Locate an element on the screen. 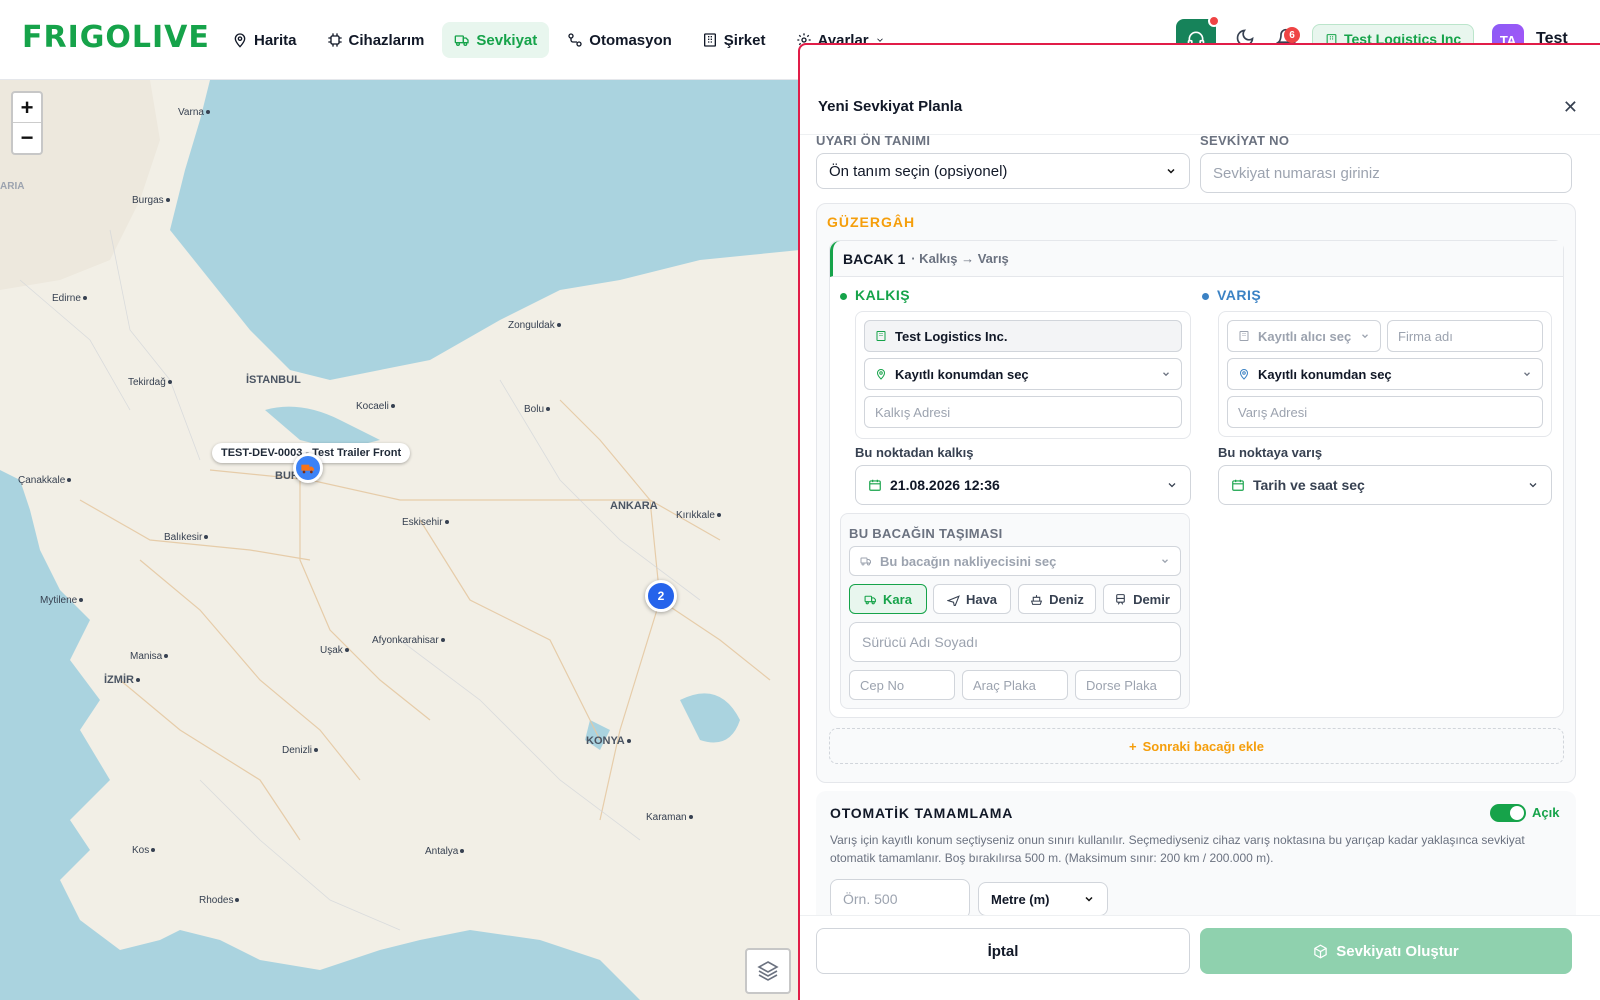 The image size is (1600, 1000). frigolive-logo: FRIGOLIVE is located at coordinates (116, 37).